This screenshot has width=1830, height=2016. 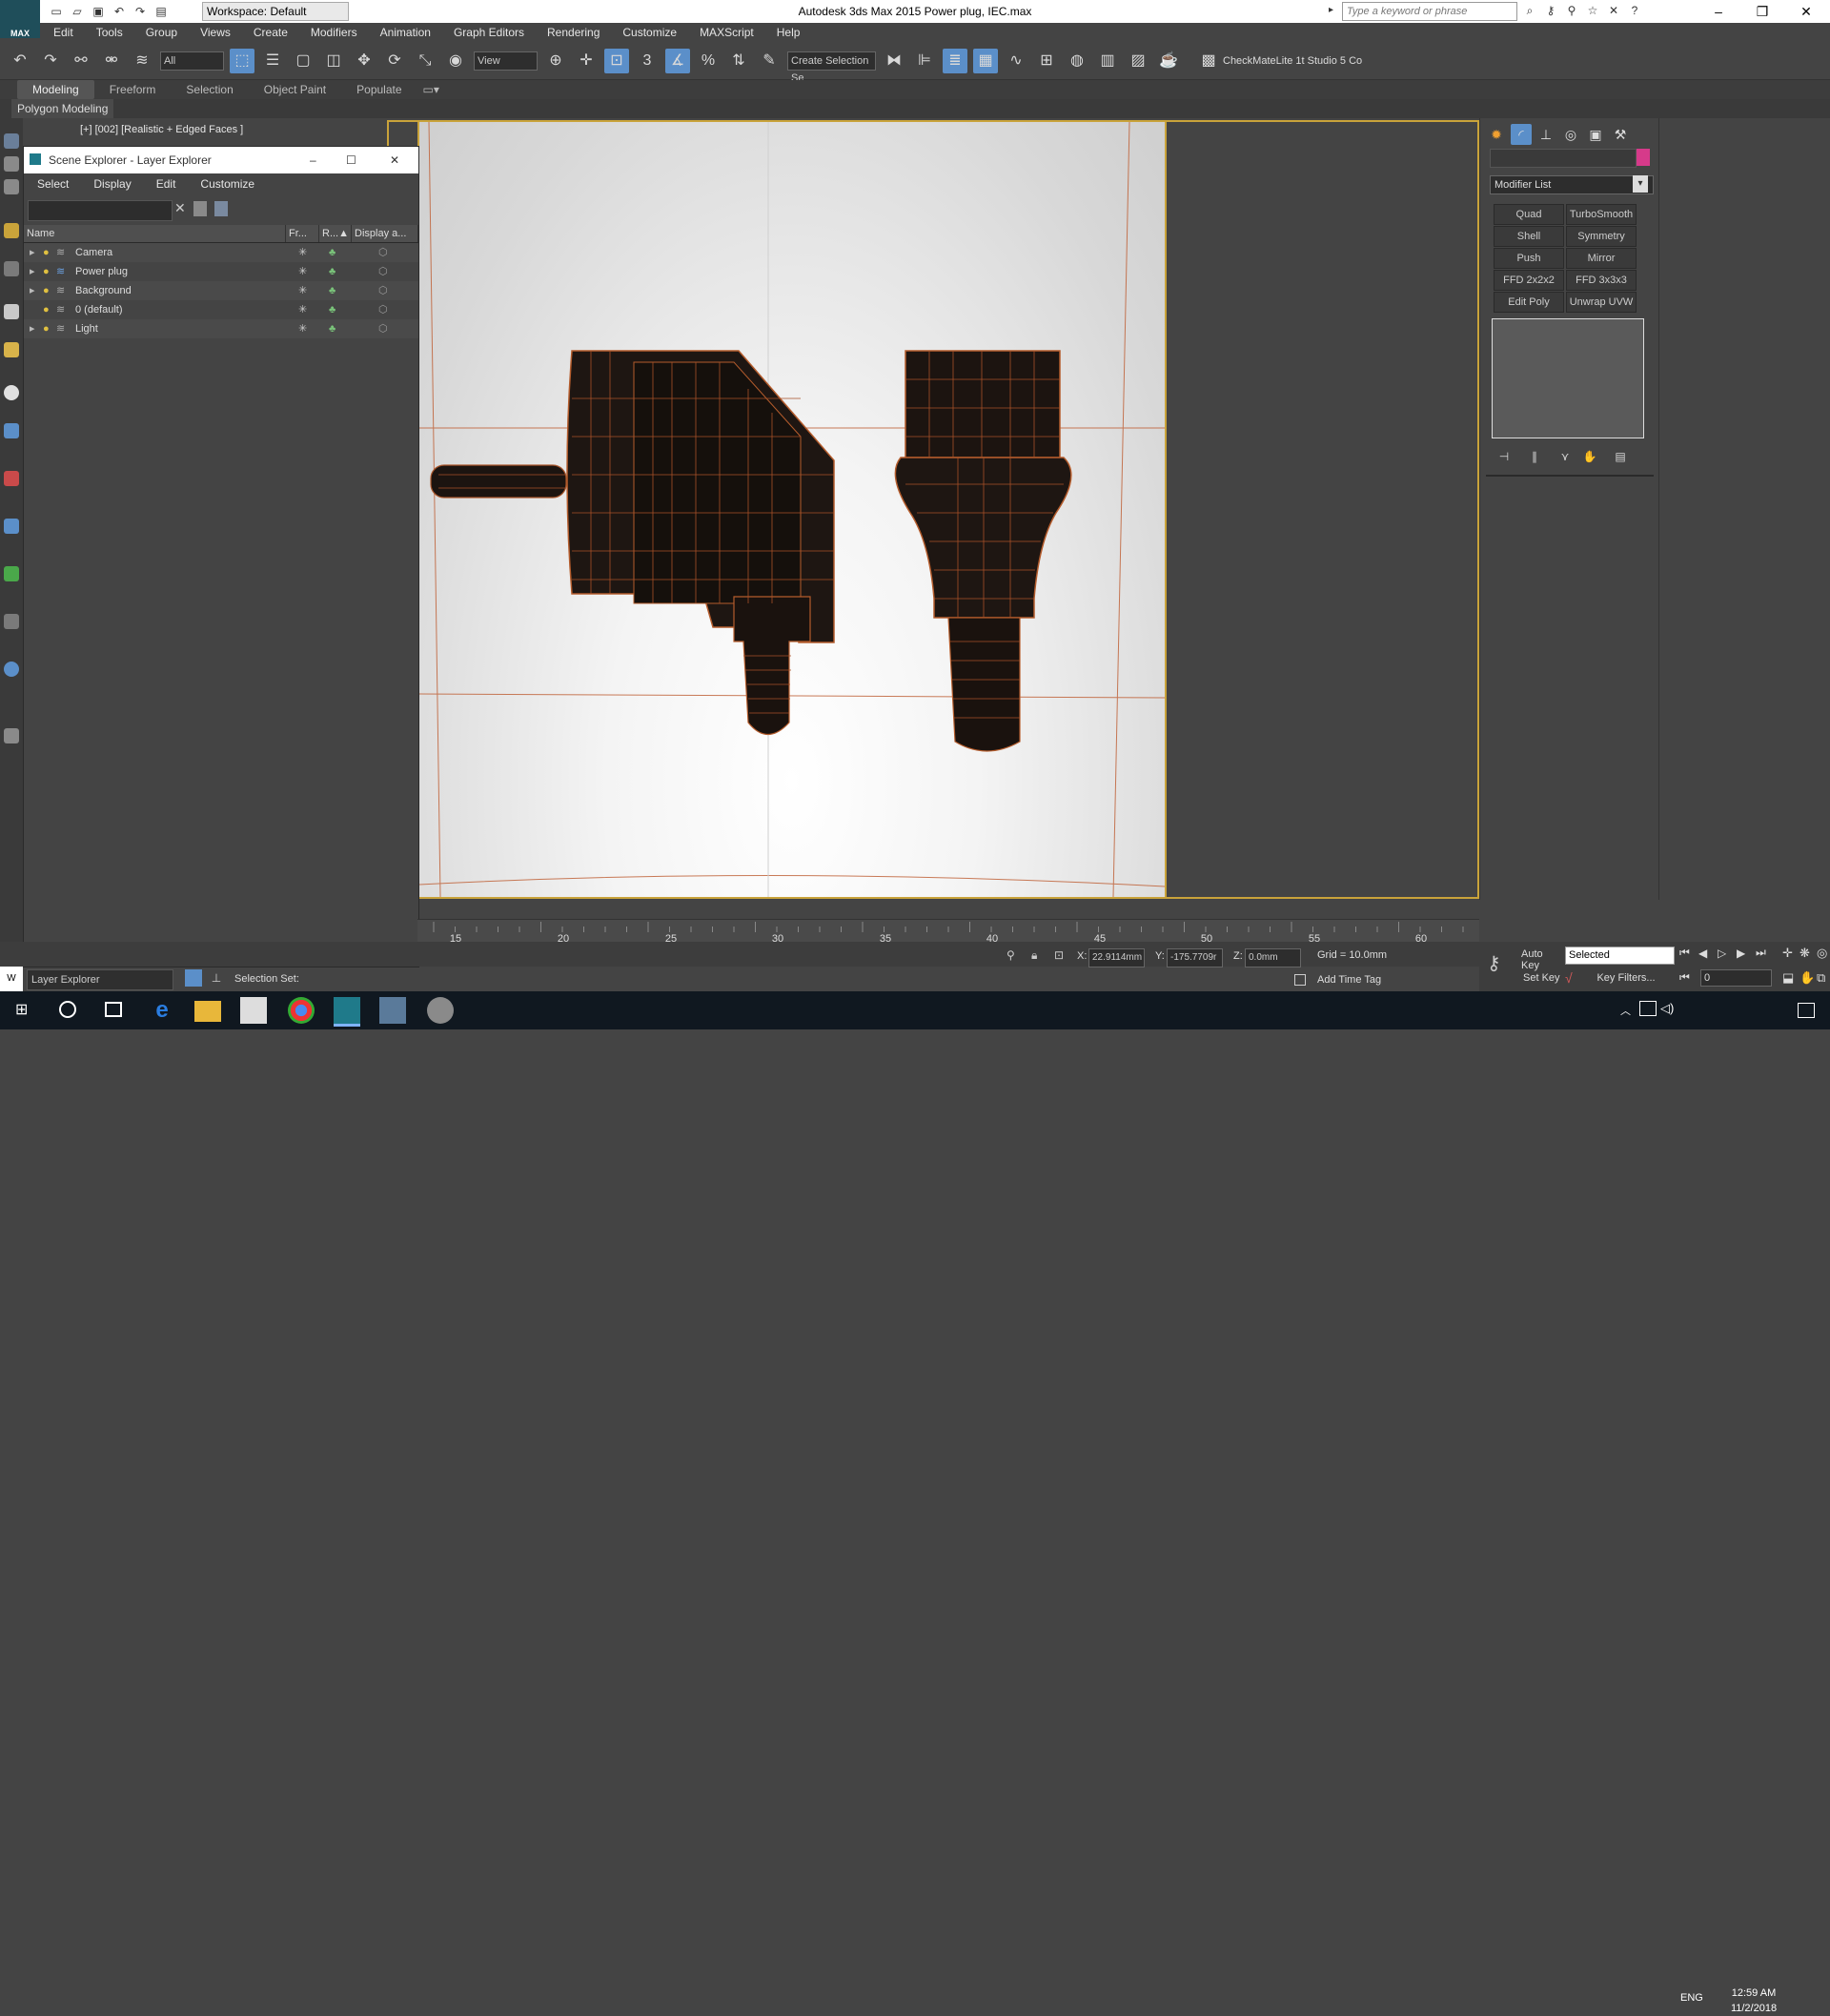 What do you see at coordinates (1727, 953) in the screenshot?
I see `play-icon: ▷` at bounding box center [1727, 953].